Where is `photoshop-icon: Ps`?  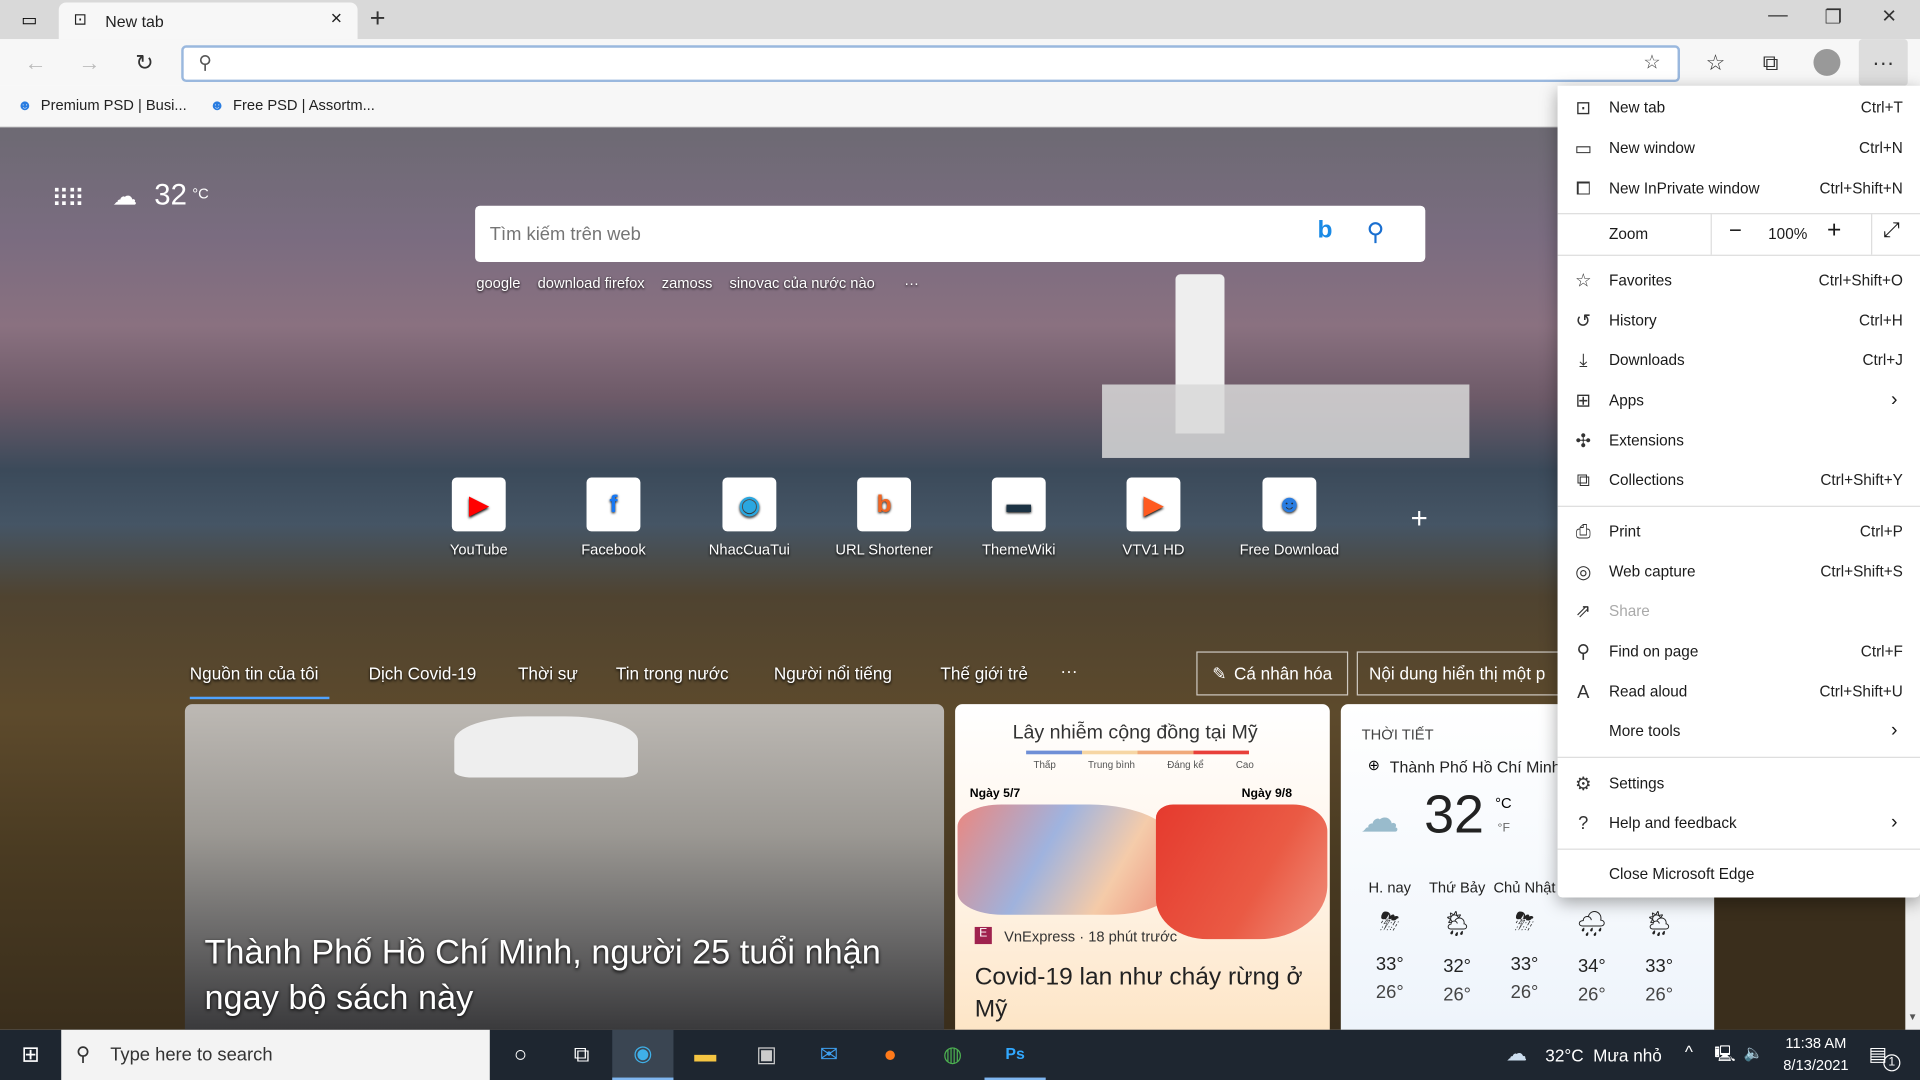 photoshop-icon: Ps is located at coordinates (1015, 1055).